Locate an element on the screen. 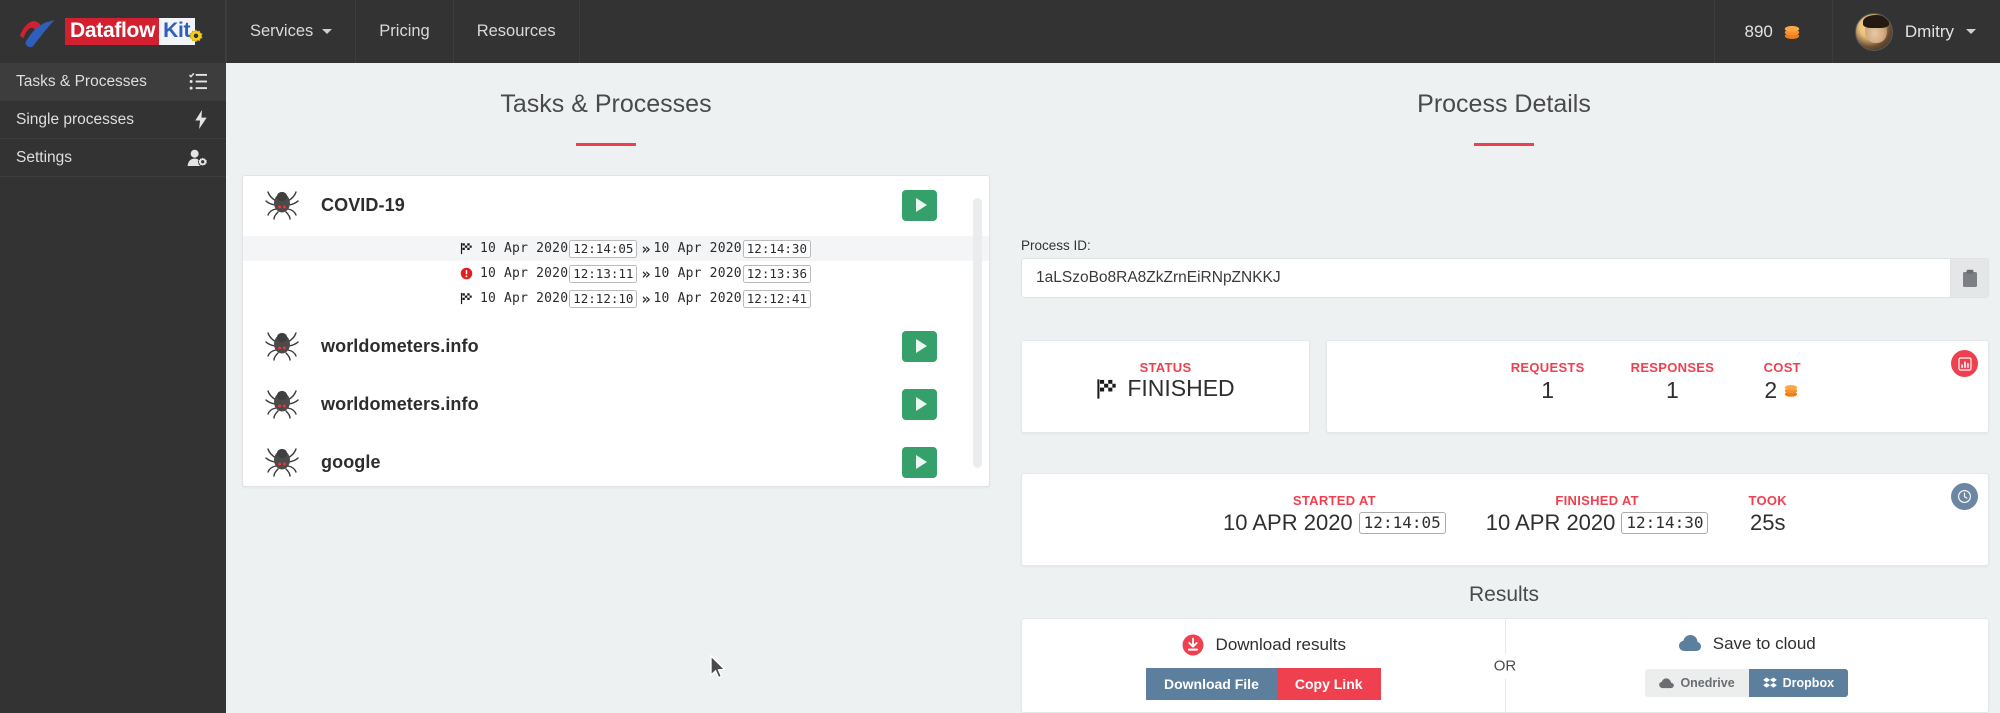  brand-wordmark: Dataflow Kit is located at coordinates (135, 31).